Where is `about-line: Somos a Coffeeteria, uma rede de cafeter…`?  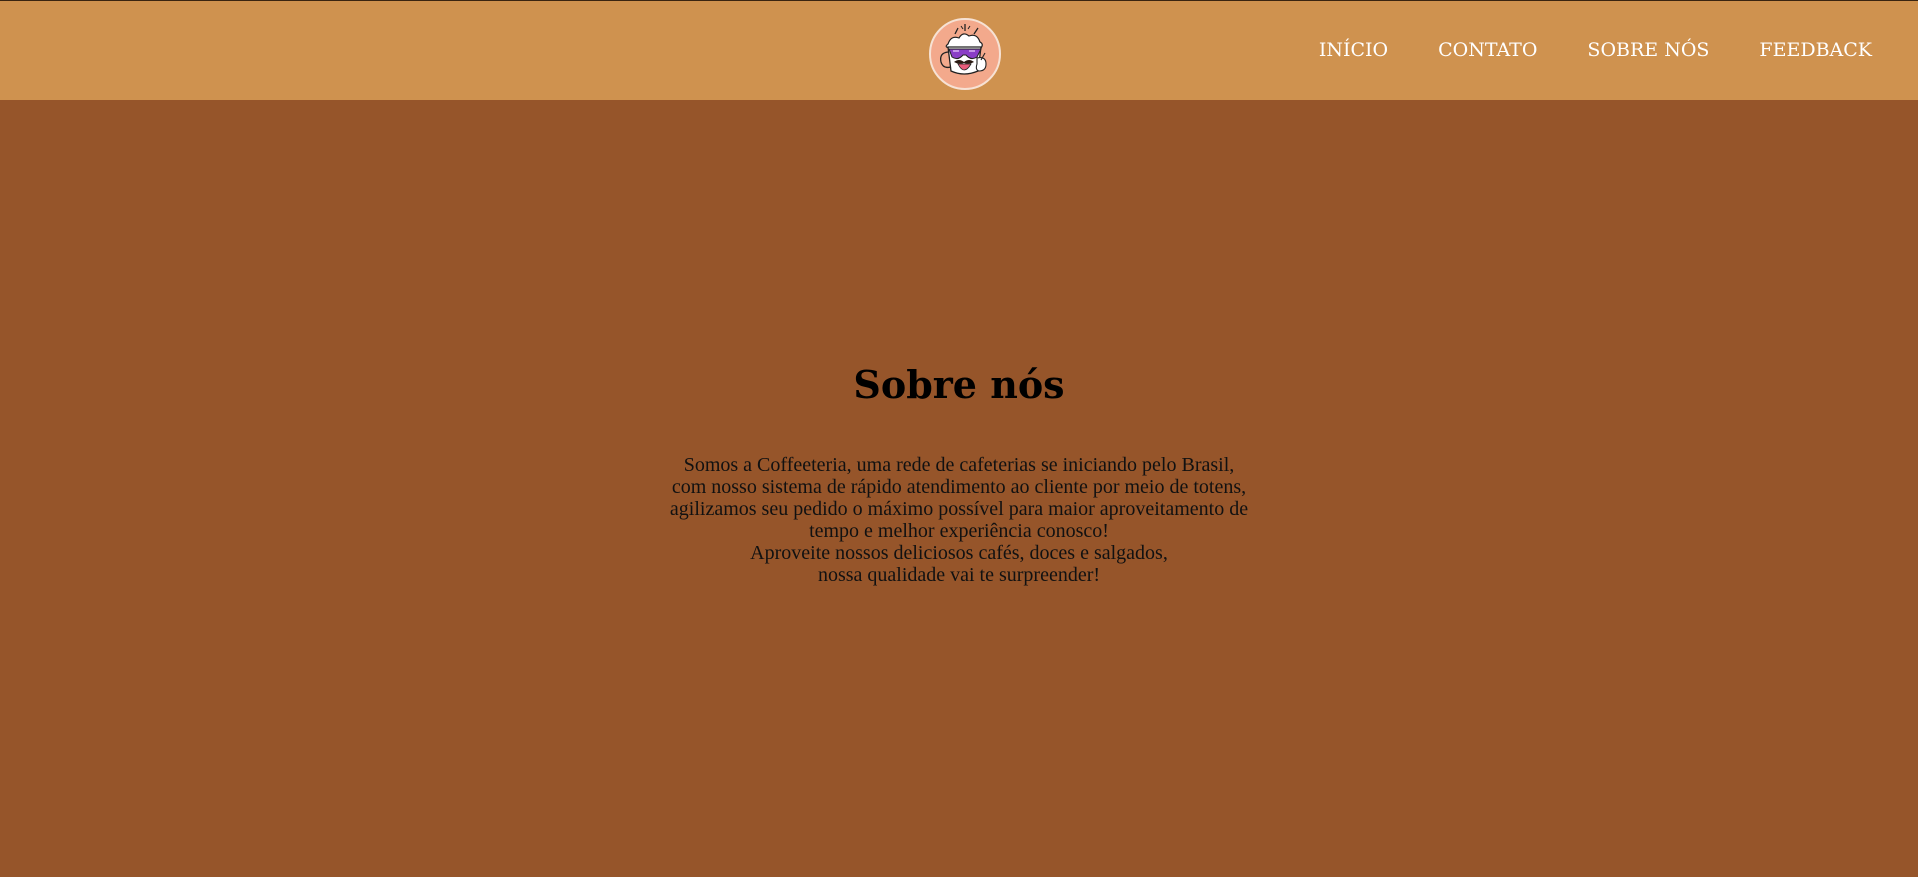 about-line: Somos a Coffeeteria, uma rede de cafeter… is located at coordinates (959, 465).